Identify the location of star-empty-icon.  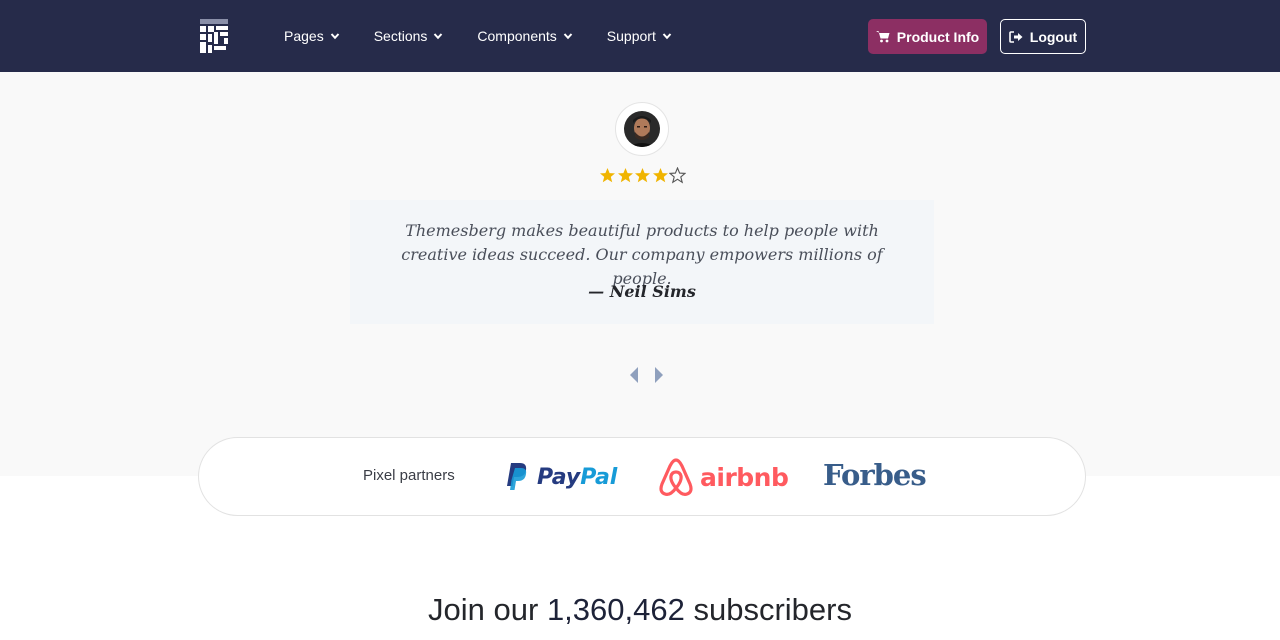
(677, 175).